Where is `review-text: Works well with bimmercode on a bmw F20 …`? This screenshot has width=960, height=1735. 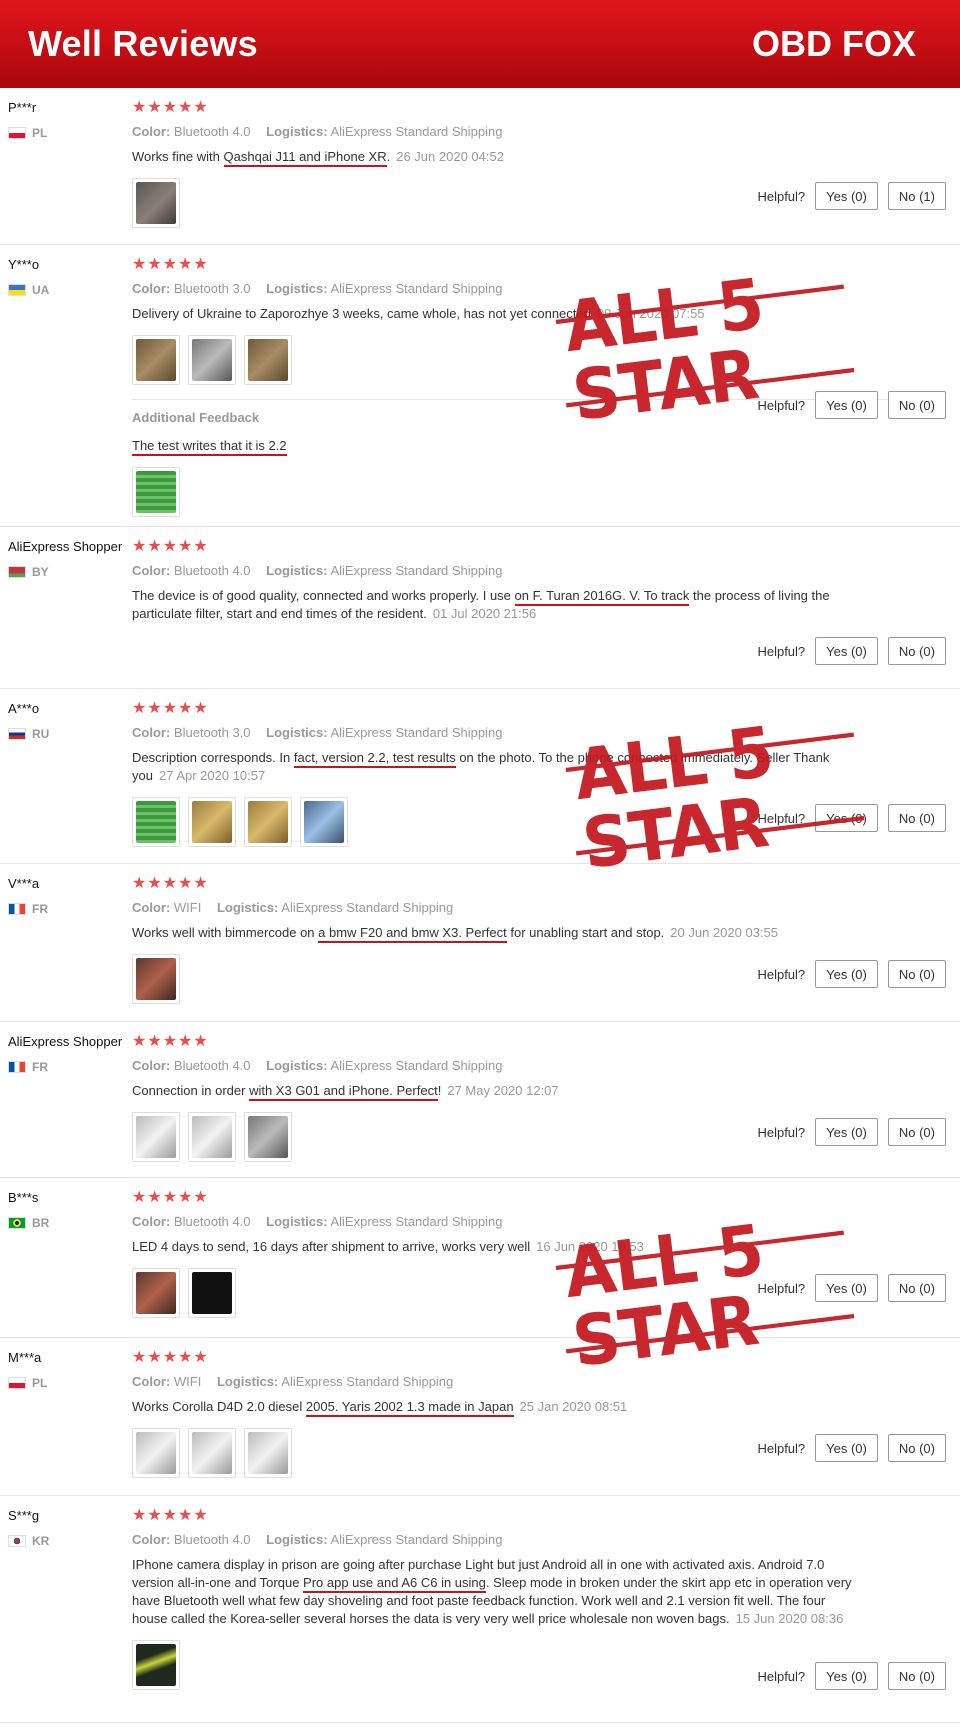 review-text: Works well with bimmercode on a bmw F20 … is located at coordinates (492, 933).